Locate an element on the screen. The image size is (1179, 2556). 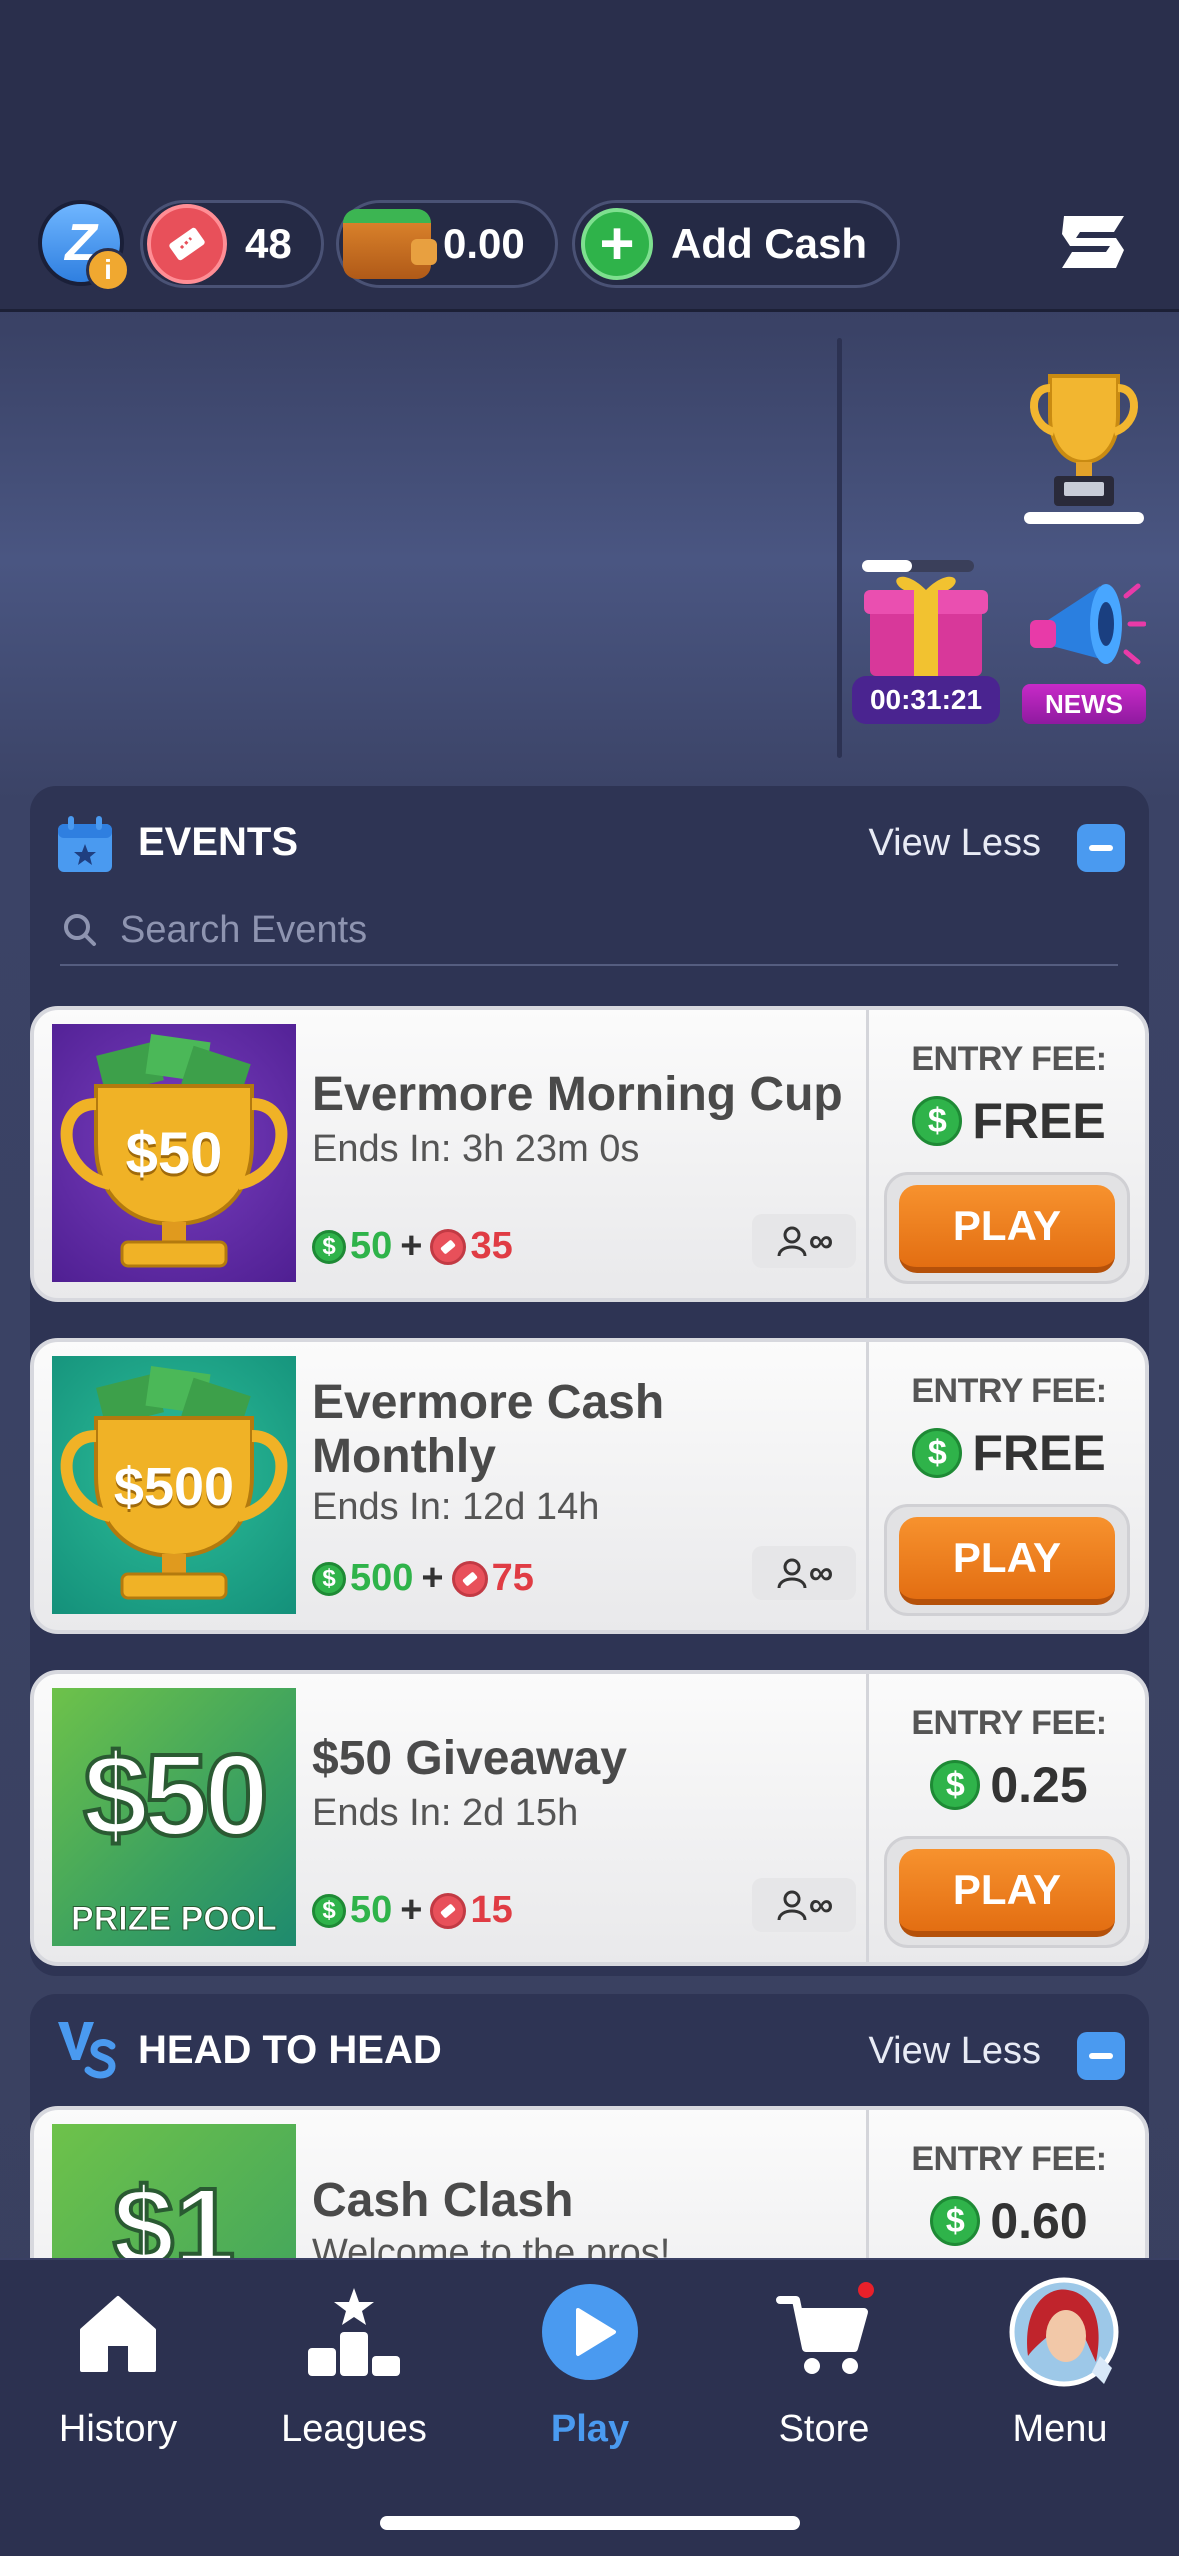
entry-fee: $ 0.25 is located at coordinates (1009, 1785).